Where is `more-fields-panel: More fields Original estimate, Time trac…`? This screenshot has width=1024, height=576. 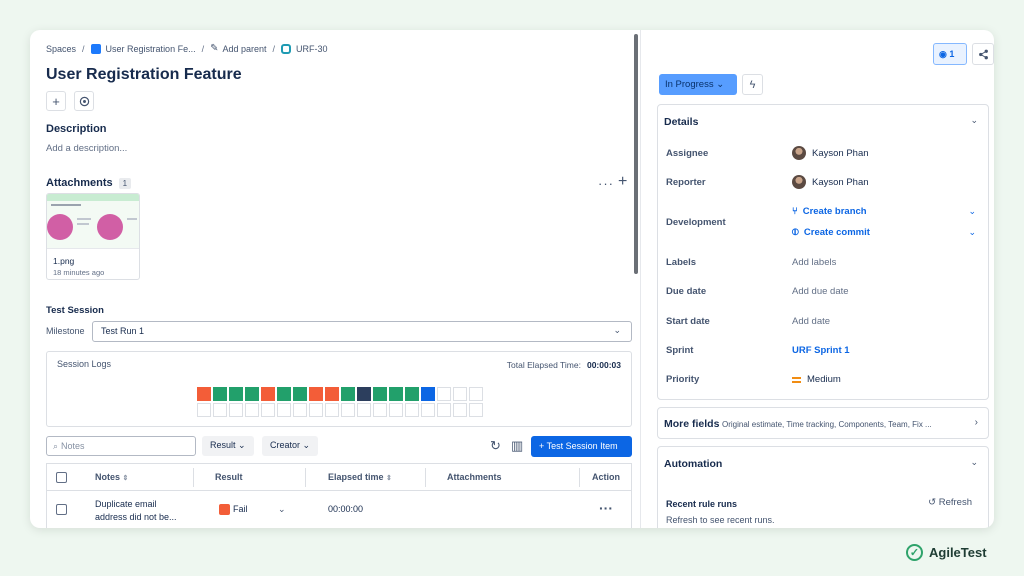 more-fields-panel: More fields Original estimate, Time trac… is located at coordinates (823, 423).